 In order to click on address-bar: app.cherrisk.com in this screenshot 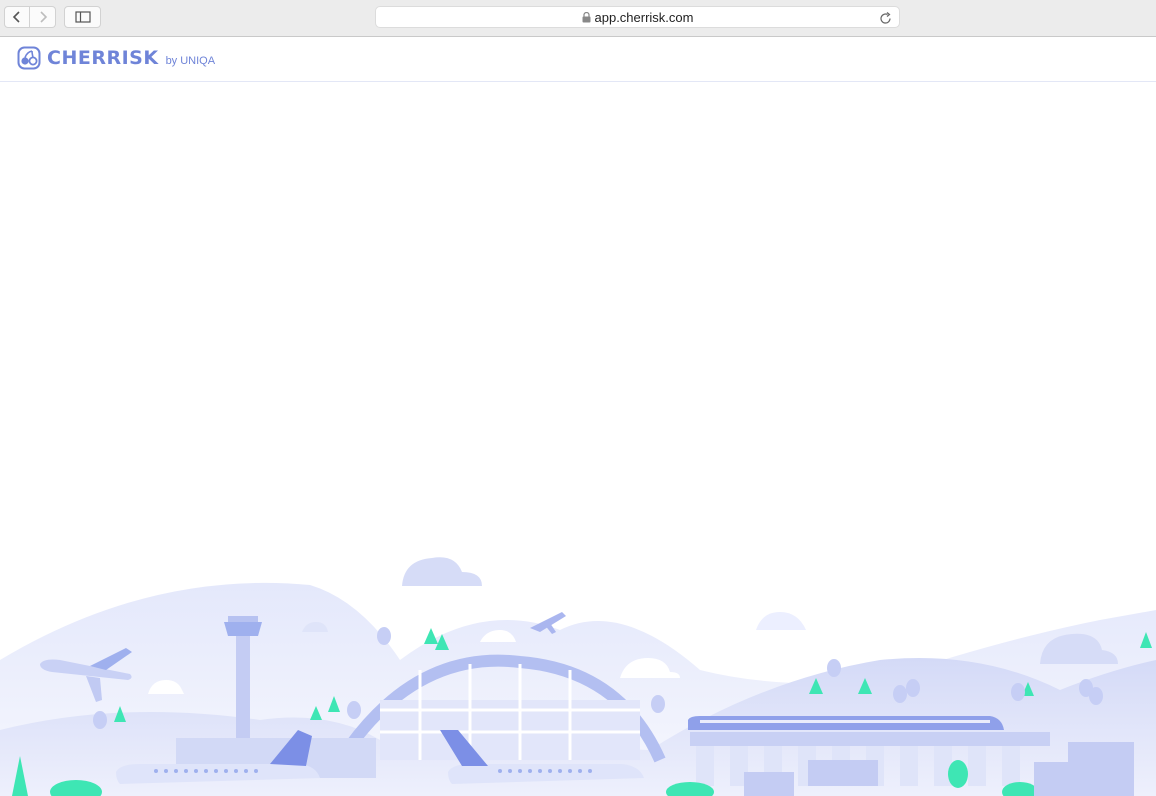, I will do `click(637, 17)`.